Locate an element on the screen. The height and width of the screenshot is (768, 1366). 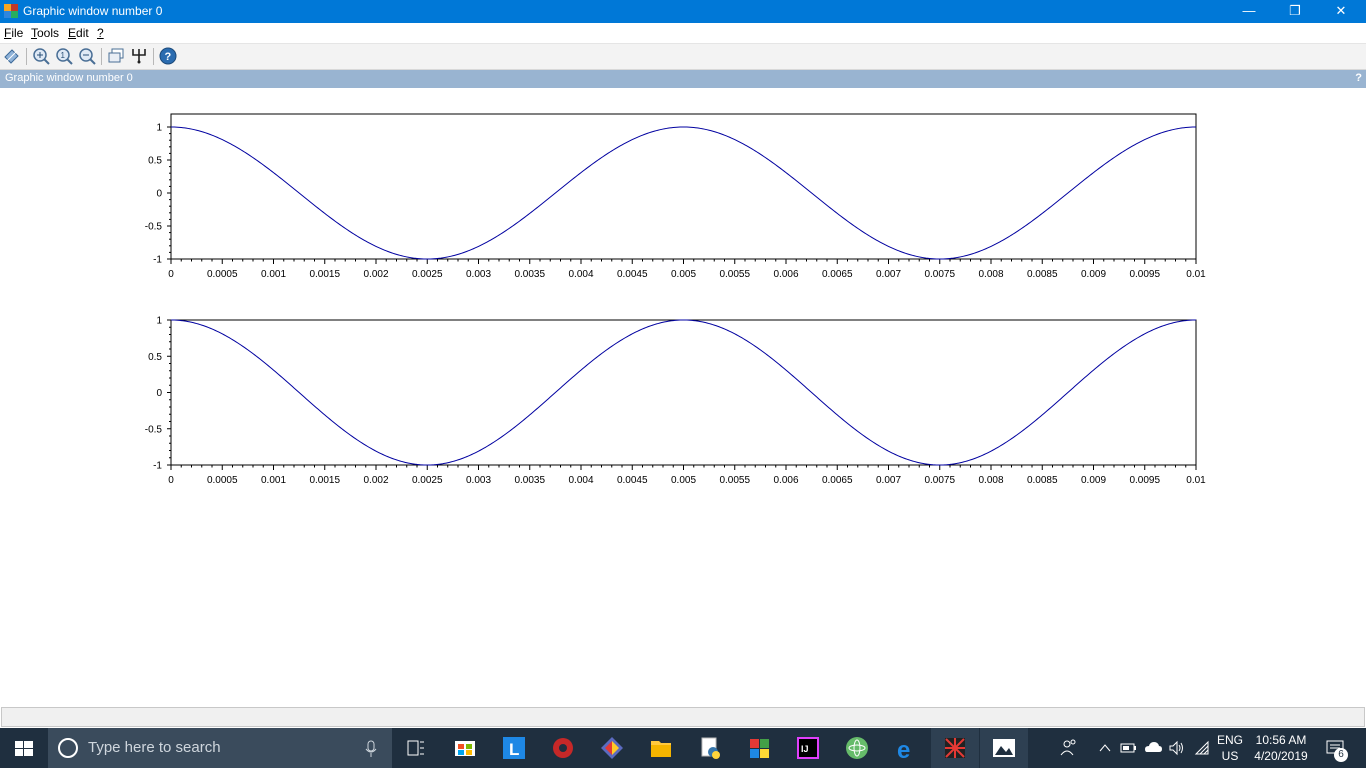
l-app-icon: L is located at coordinates (514, 748).